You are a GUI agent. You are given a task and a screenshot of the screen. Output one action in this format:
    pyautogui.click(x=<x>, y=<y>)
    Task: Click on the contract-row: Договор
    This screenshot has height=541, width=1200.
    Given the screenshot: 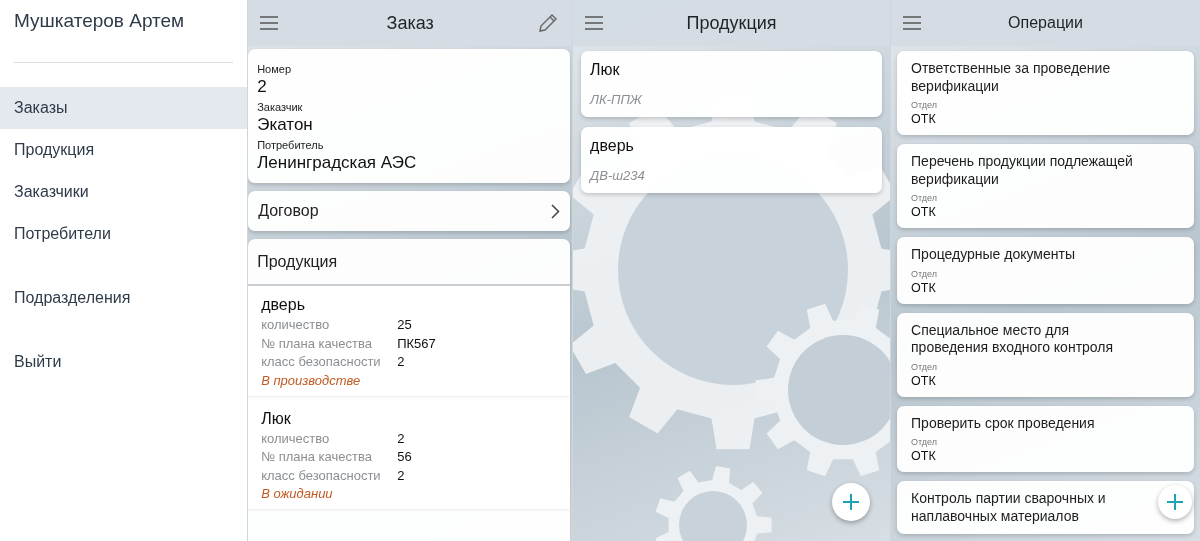 What is the action you would take?
    pyautogui.click(x=409, y=211)
    